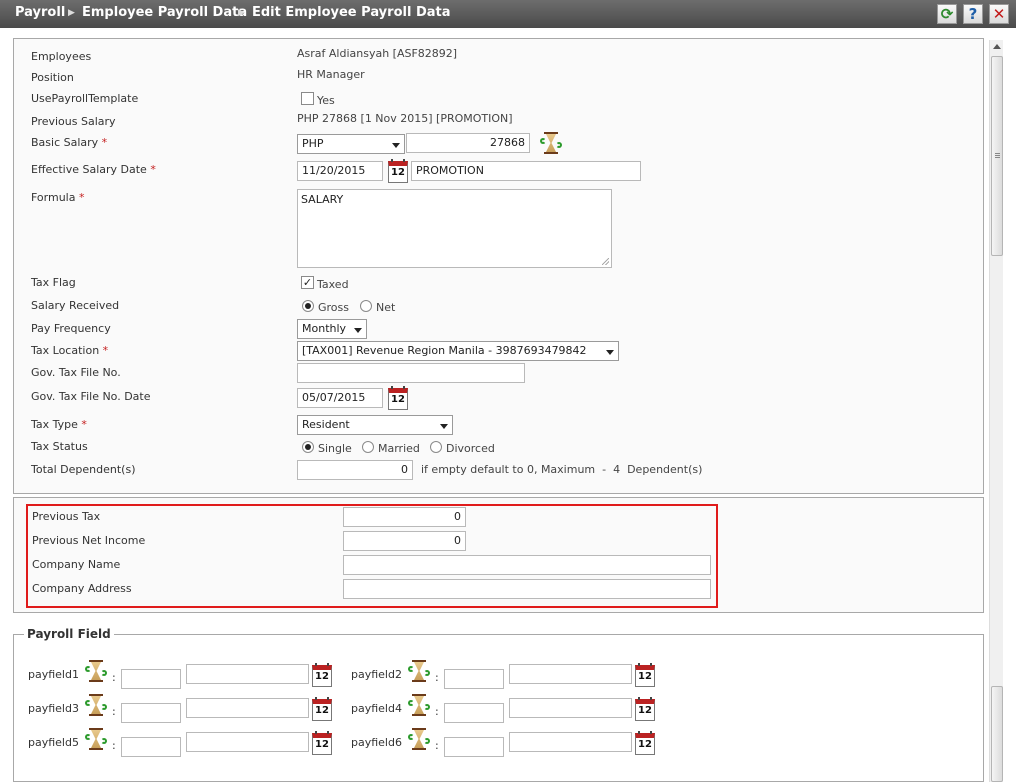 The width and height of the screenshot is (1016, 782). Describe the element at coordinates (570, 742) in the screenshot. I see `payfield6-value-input` at that location.